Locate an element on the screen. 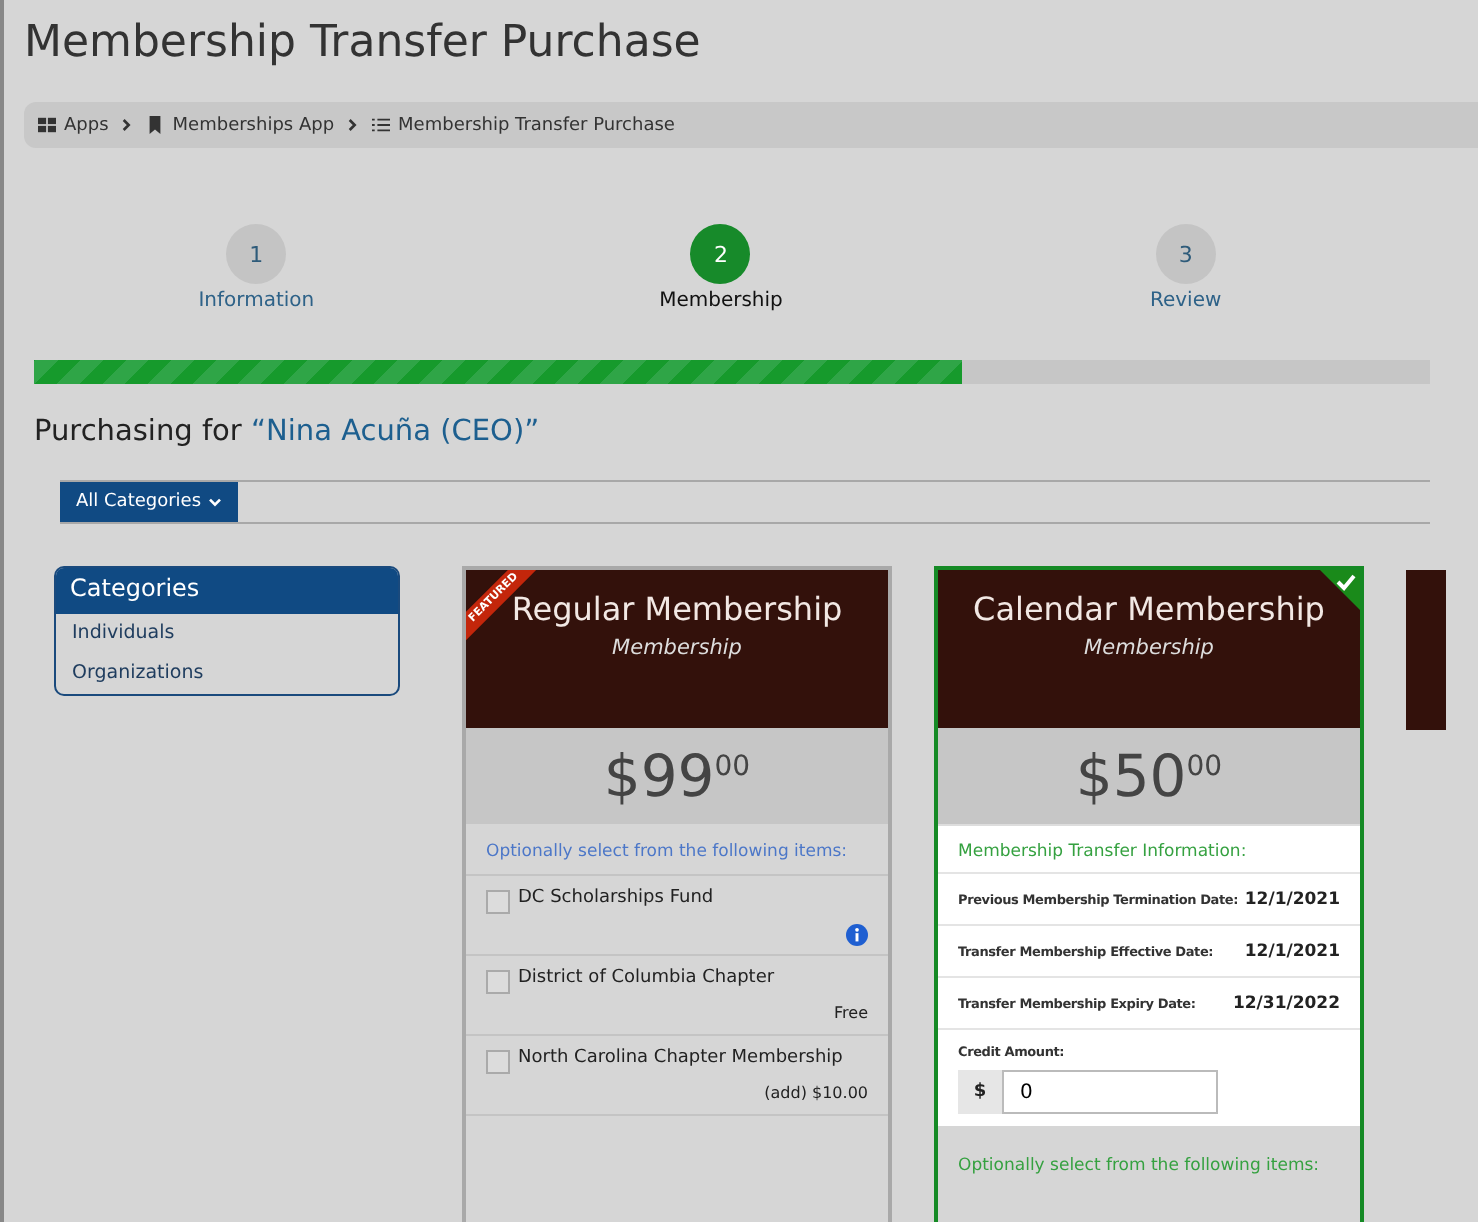  card-title: Regular Membership is located at coordinates (677, 609).